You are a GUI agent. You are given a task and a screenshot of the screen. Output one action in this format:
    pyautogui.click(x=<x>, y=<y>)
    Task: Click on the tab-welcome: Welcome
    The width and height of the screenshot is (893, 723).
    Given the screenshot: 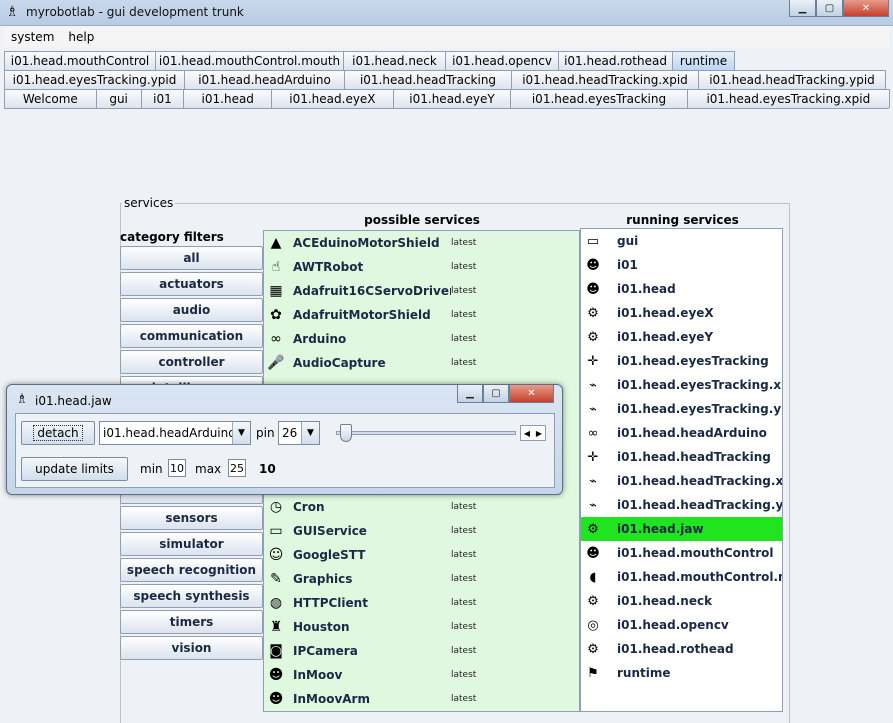 What is the action you would take?
    pyautogui.click(x=50, y=98)
    